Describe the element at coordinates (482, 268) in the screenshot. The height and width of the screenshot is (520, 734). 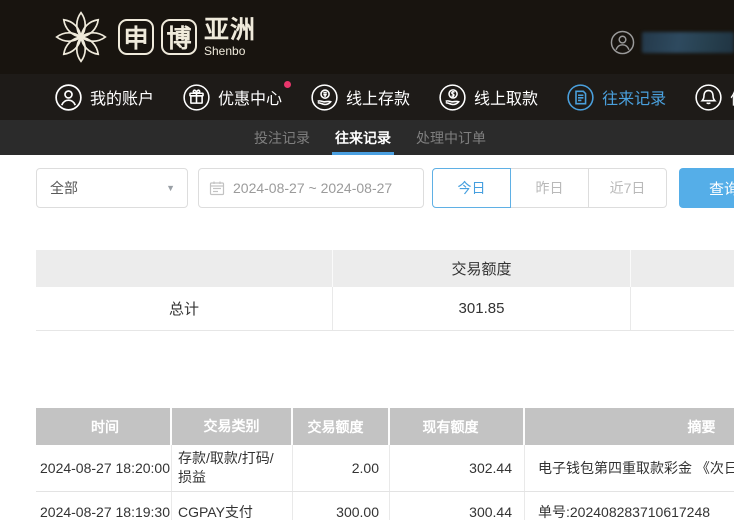
I see `summary-header-amount: 交易额度` at that location.